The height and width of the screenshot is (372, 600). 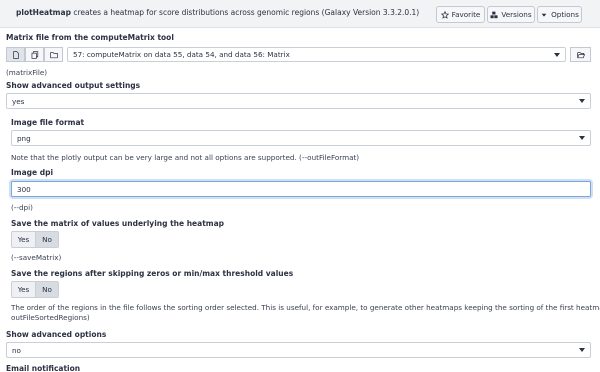 I want to click on save-matrix-help: (--saveMatrix), so click(x=36, y=257).